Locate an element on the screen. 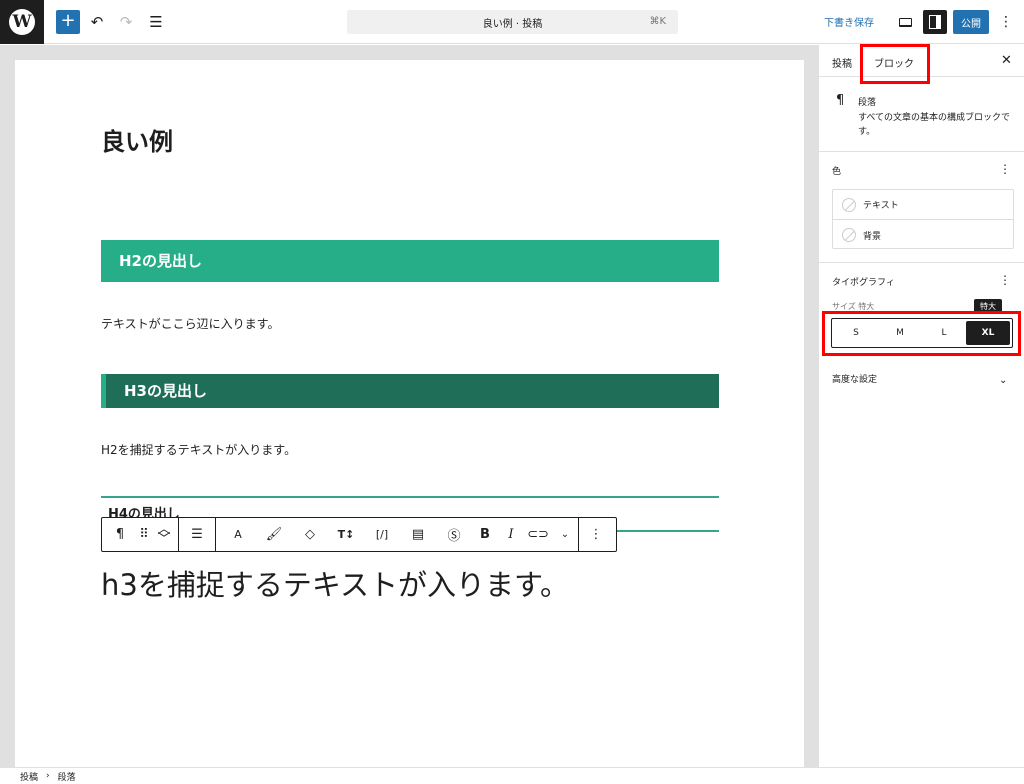  more-formats-chevron-icon: ⌄ is located at coordinates (565, 534).